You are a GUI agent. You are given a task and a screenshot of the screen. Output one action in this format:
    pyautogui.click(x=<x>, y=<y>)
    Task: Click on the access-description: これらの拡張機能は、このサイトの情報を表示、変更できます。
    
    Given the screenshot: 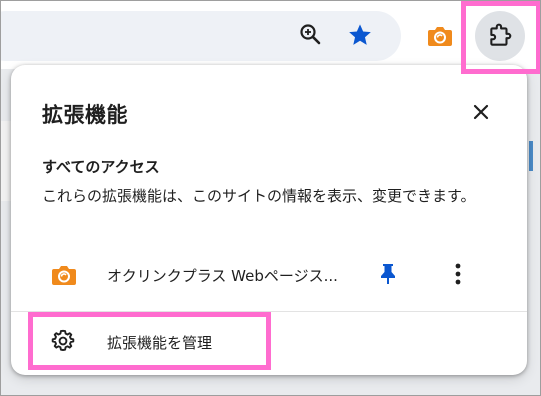 What is the action you would take?
    pyautogui.click(x=259, y=196)
    